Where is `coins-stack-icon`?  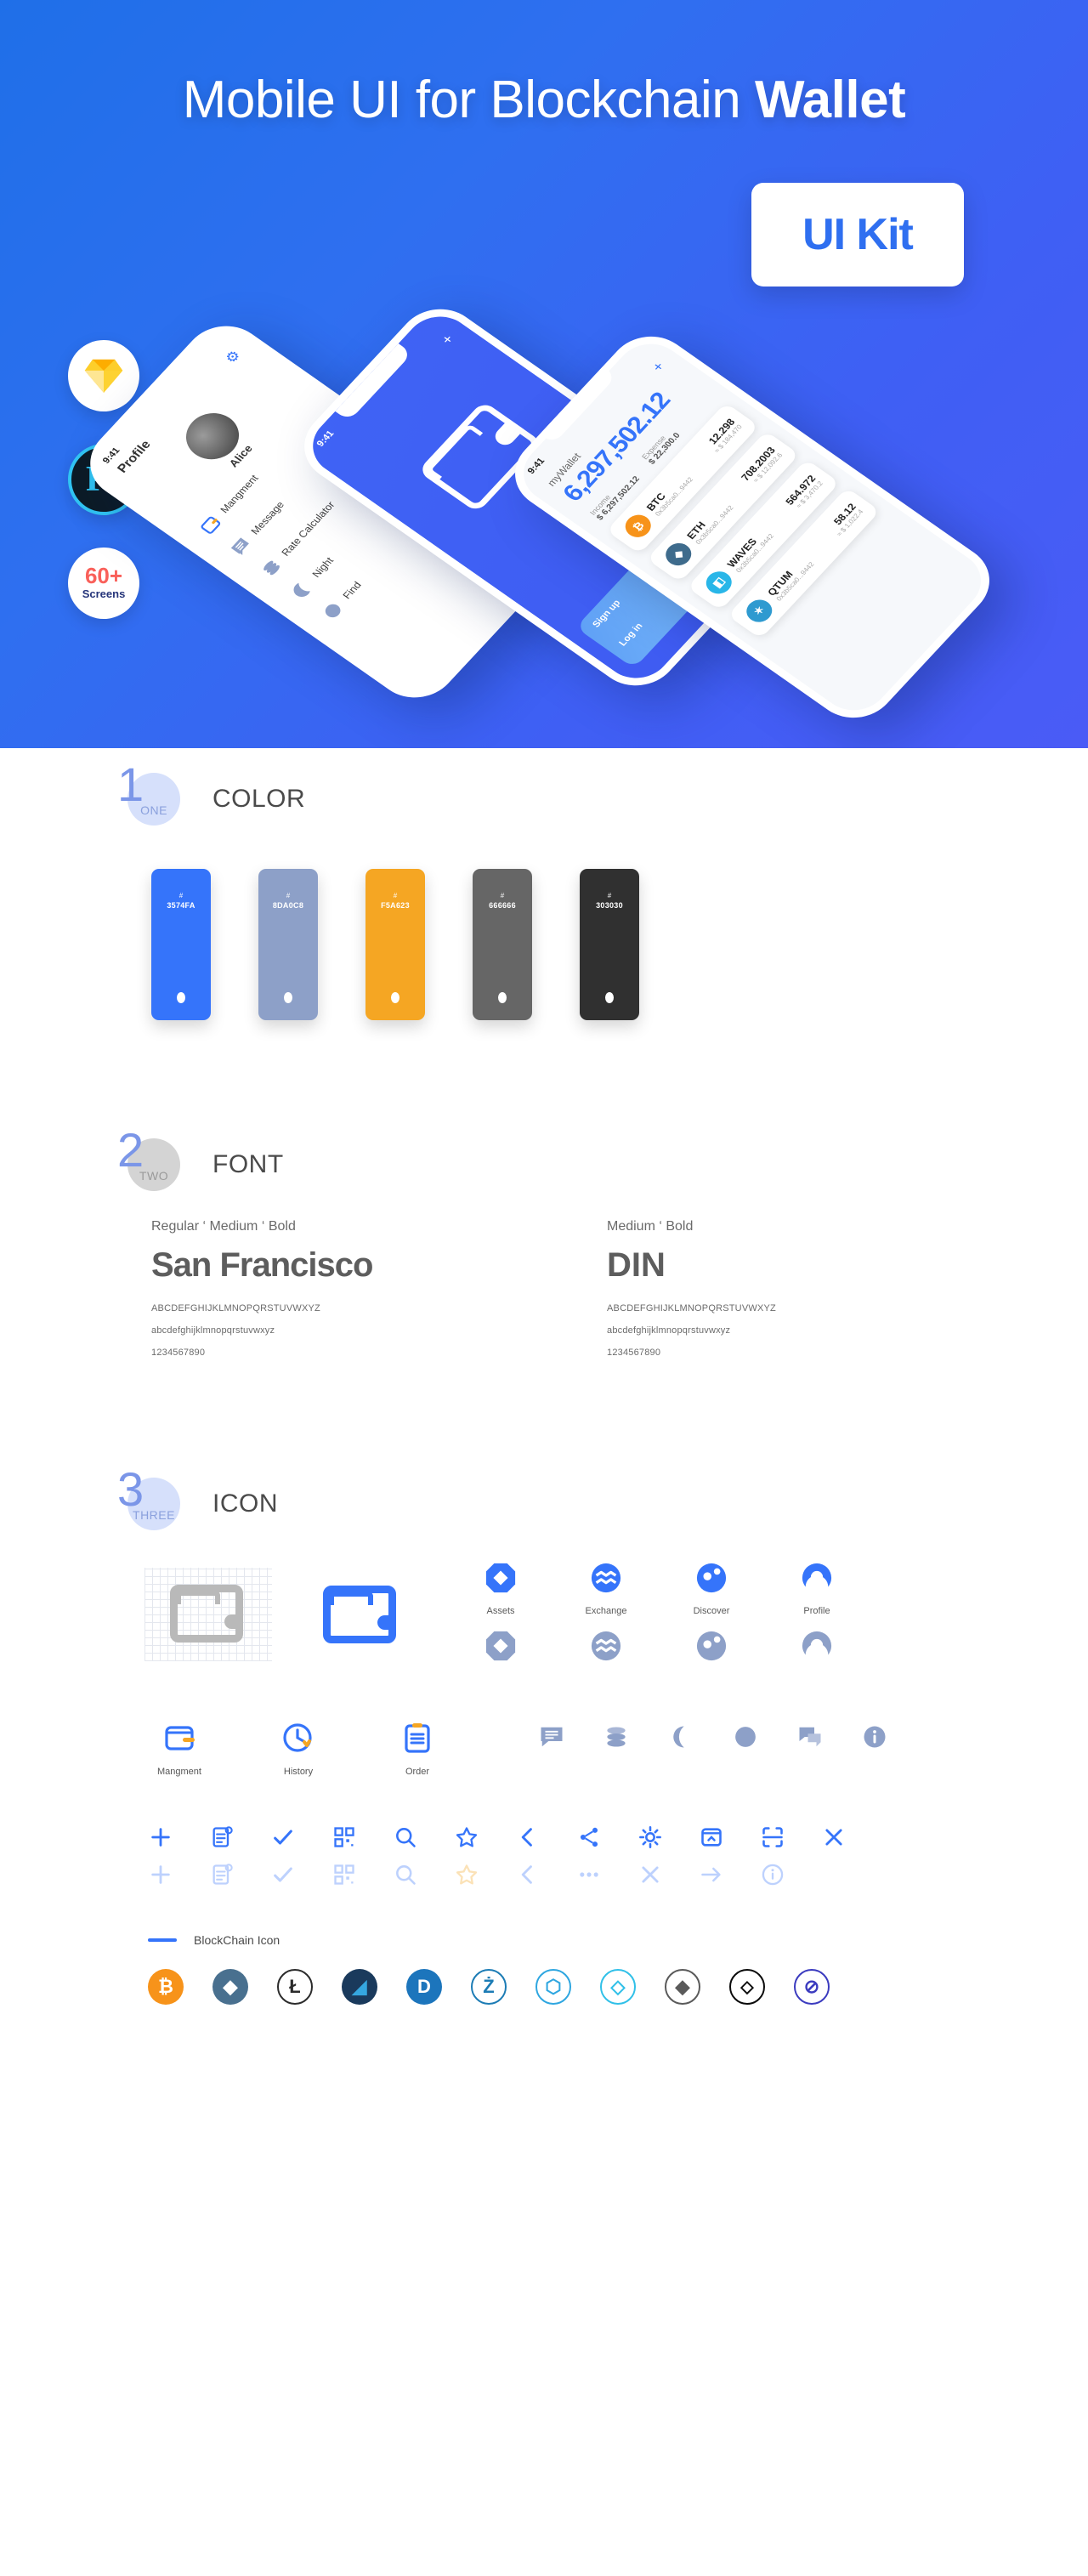 coins-stack-icon is located at coordinates (616, 1739).